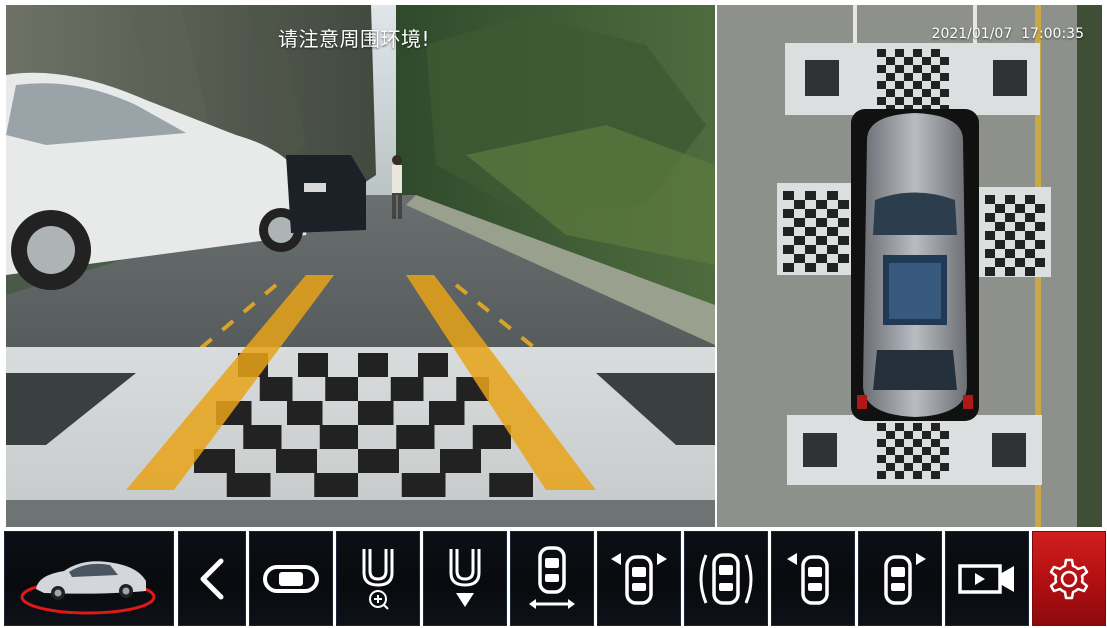 The width and height of the screenshot is (1107, 628). Describe the element at coordinates (808, 578) in the screenshot. I see `car-left-corner-icon` at that location.